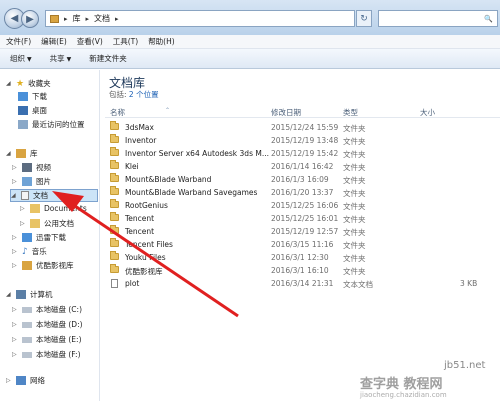 The image size is (500, 401). What do you see at coordinates (200, 18) in the screenshot?
I see `address-bar: ▸ 库 ▸ 文档 ▸` at bounding box center [200, 18].